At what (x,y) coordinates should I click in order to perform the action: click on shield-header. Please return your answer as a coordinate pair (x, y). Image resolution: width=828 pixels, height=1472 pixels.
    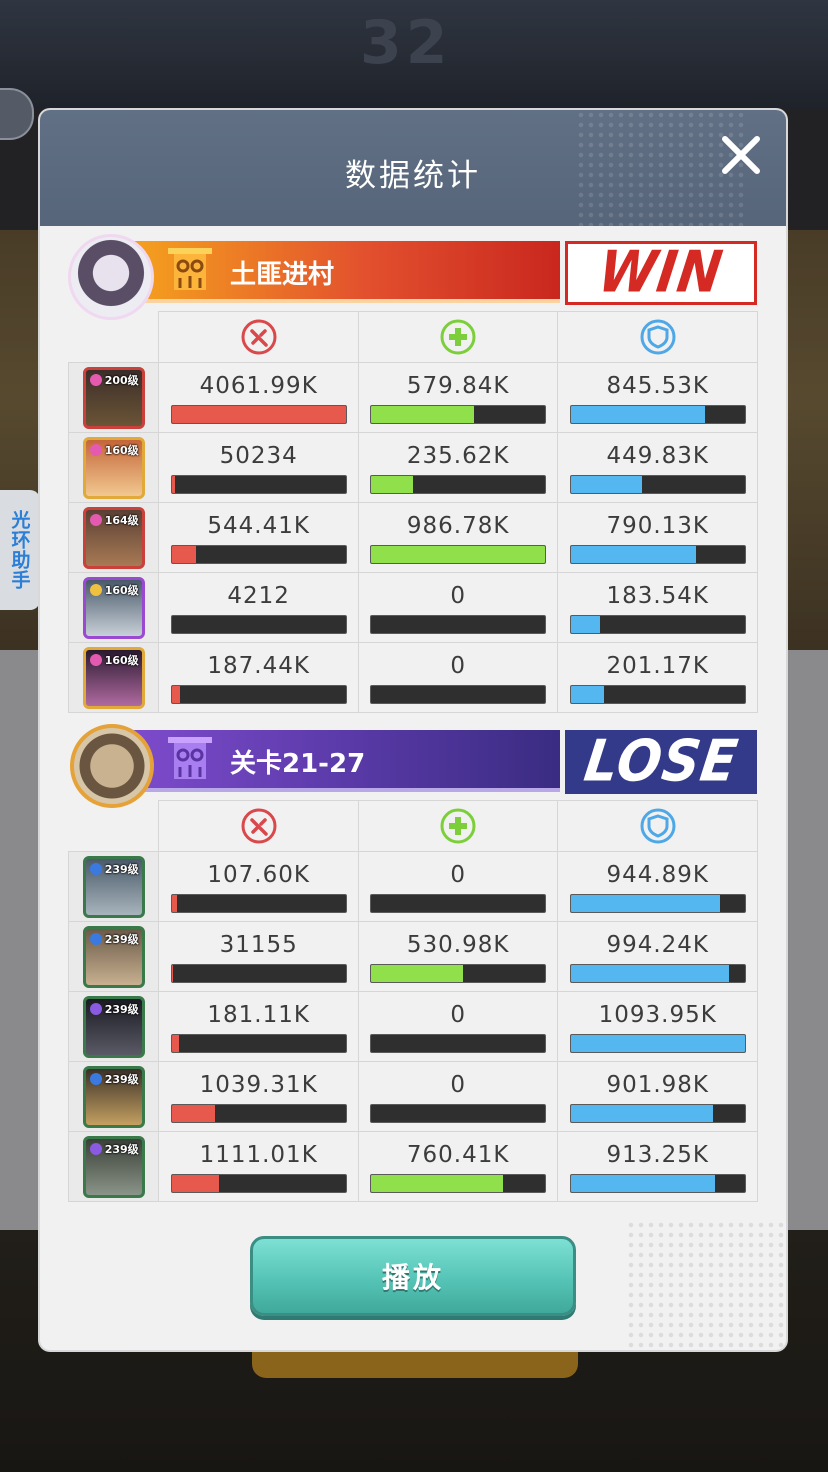
    Looking at the image, I should click on (657, 826).